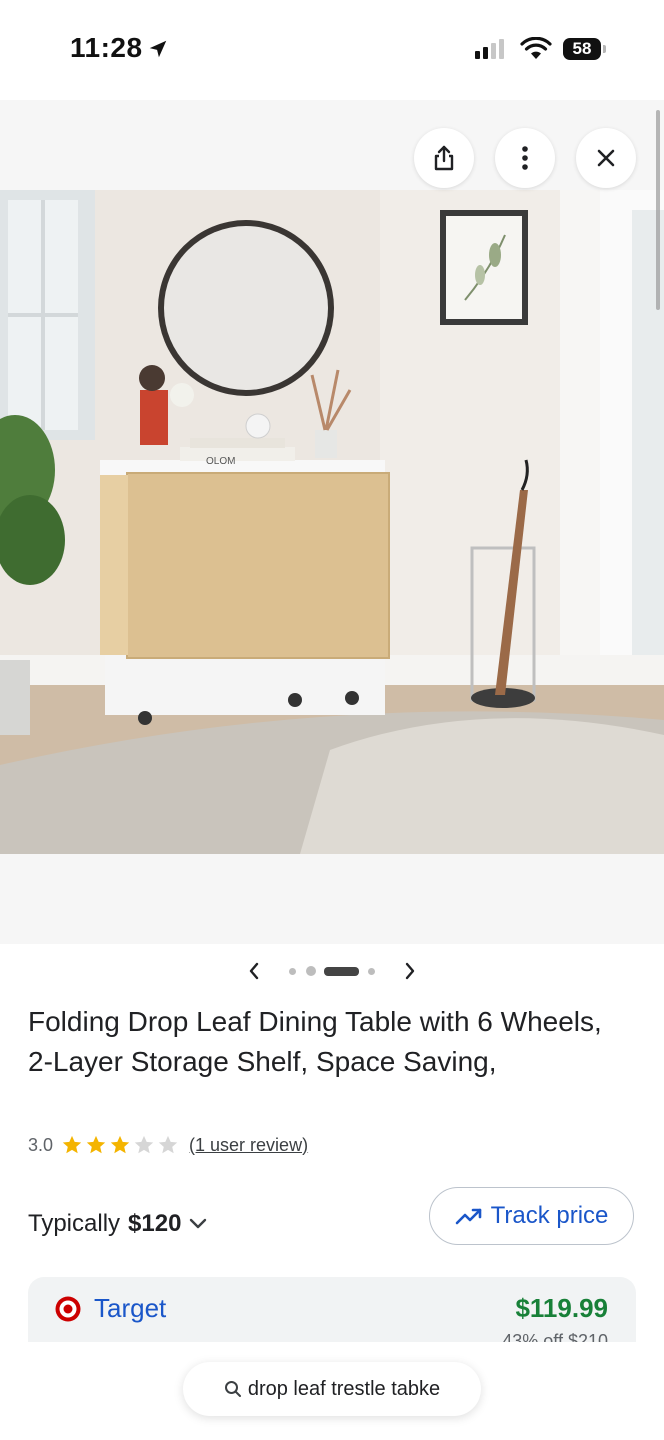 This screenshot has width=664, height=1440. What do you see at coordinates (658, 210) in the screenshot?
I see `scroll-indicator` at bounding box center [658, 210].